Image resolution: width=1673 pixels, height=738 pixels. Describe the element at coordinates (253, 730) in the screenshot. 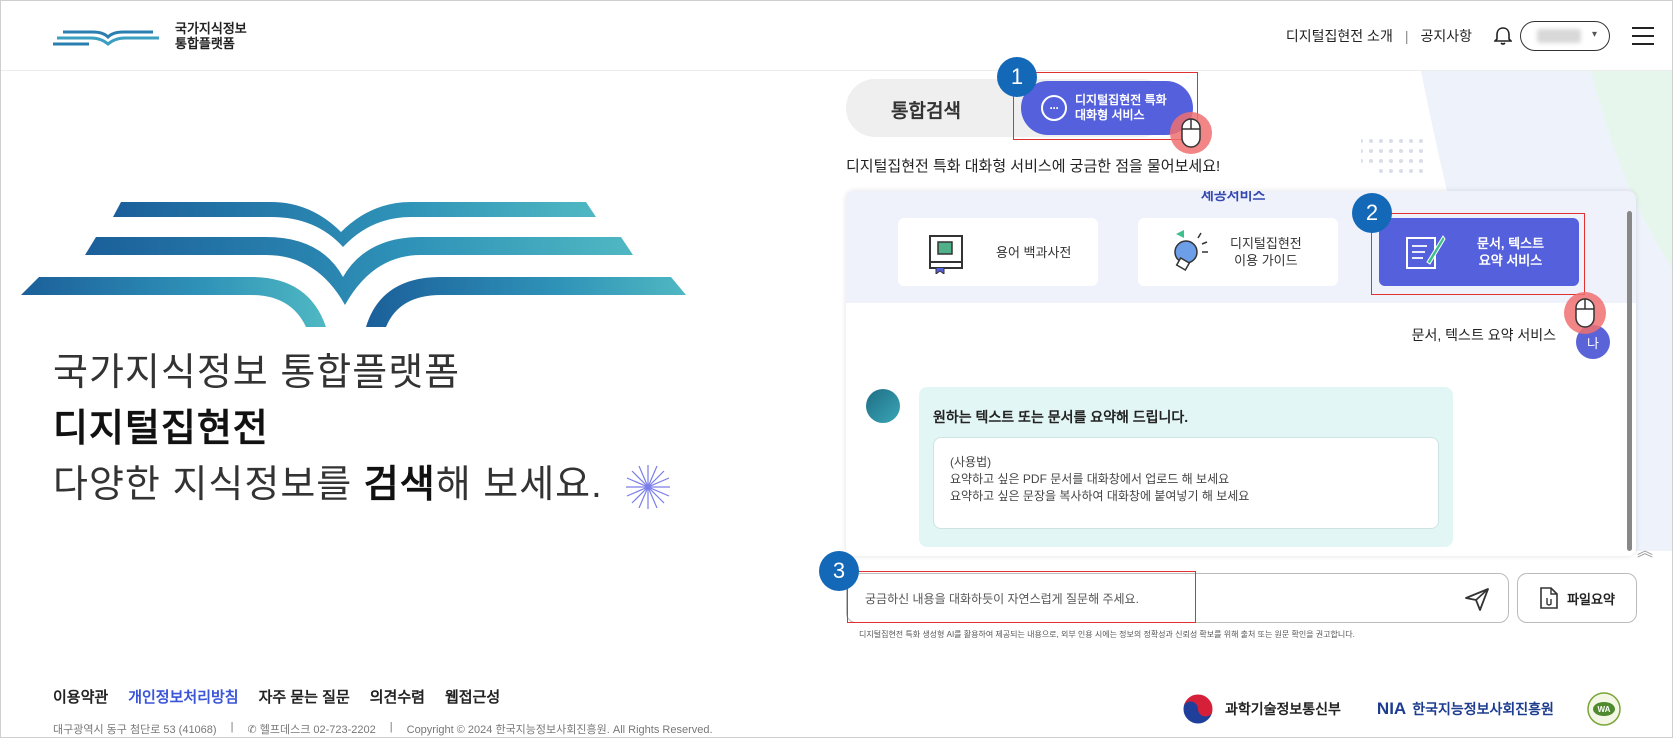

I see `phone-icon: ✆` at that location.